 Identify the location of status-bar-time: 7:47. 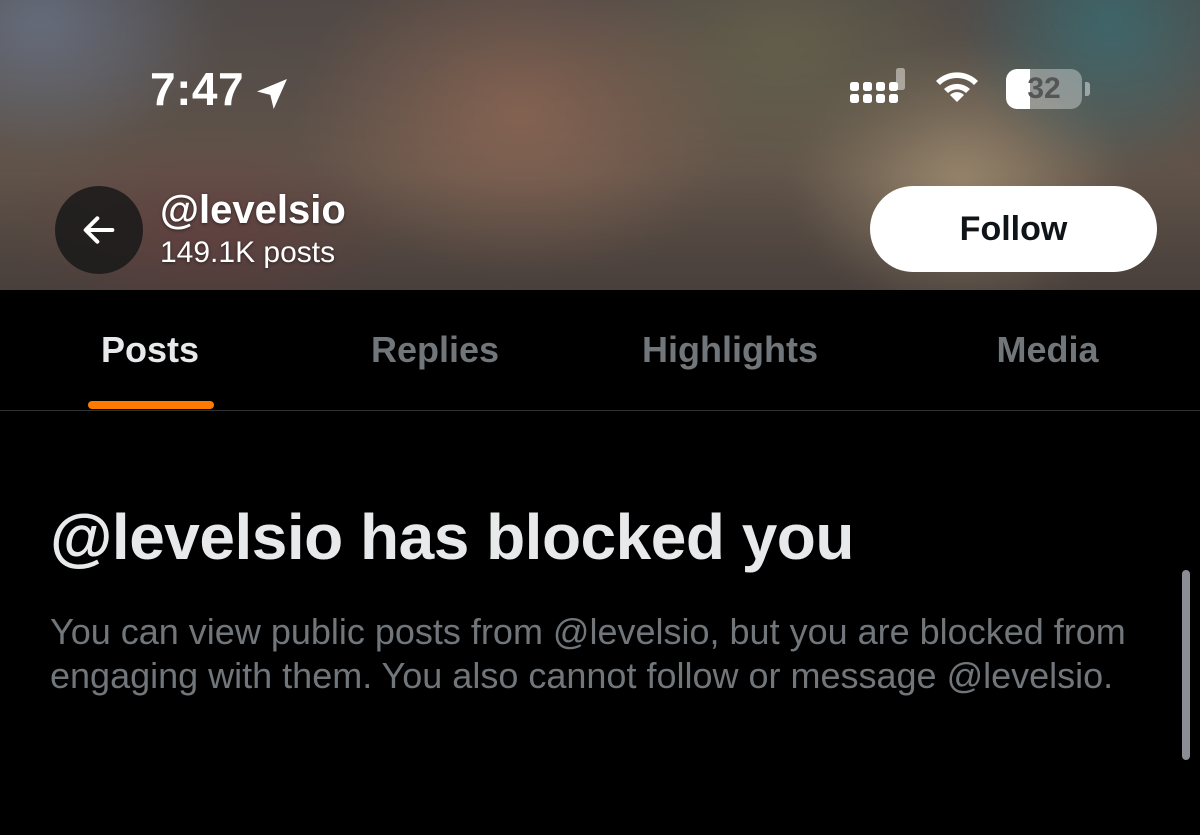
(221, 89).